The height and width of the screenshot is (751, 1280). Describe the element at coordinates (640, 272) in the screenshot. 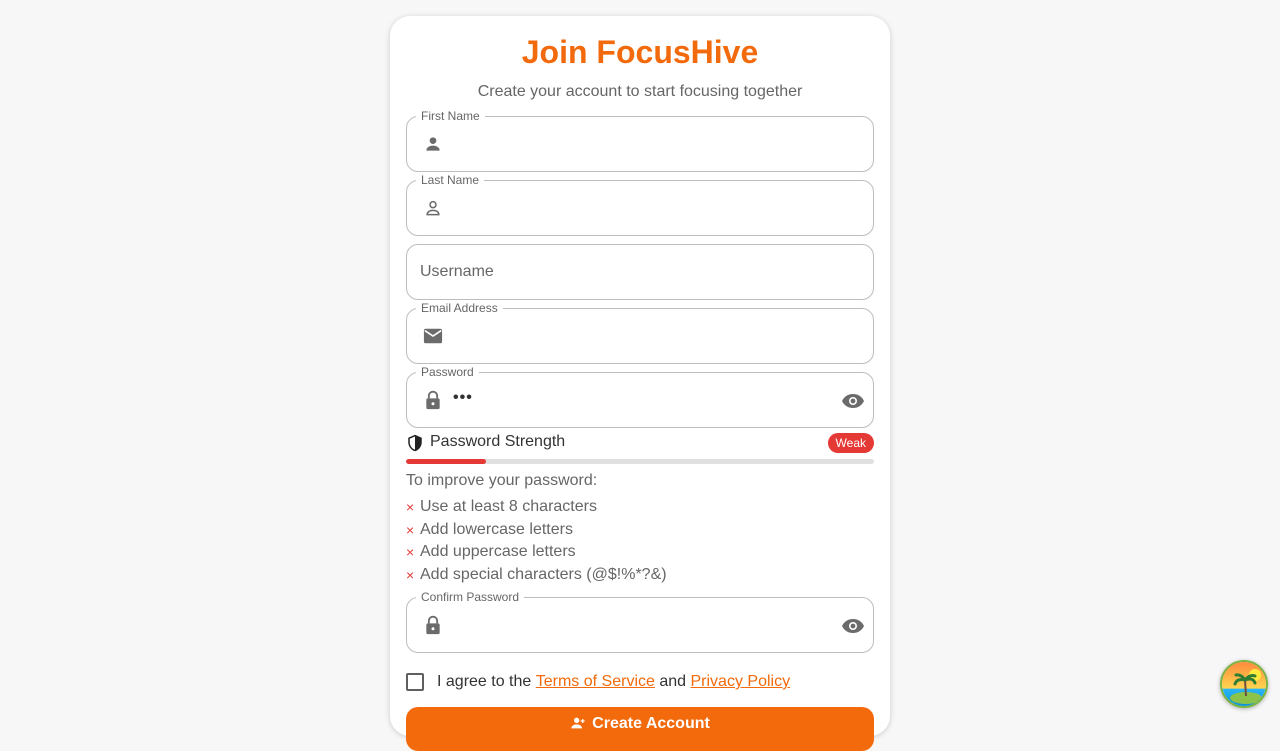

I see `username-field: Username` at that location.